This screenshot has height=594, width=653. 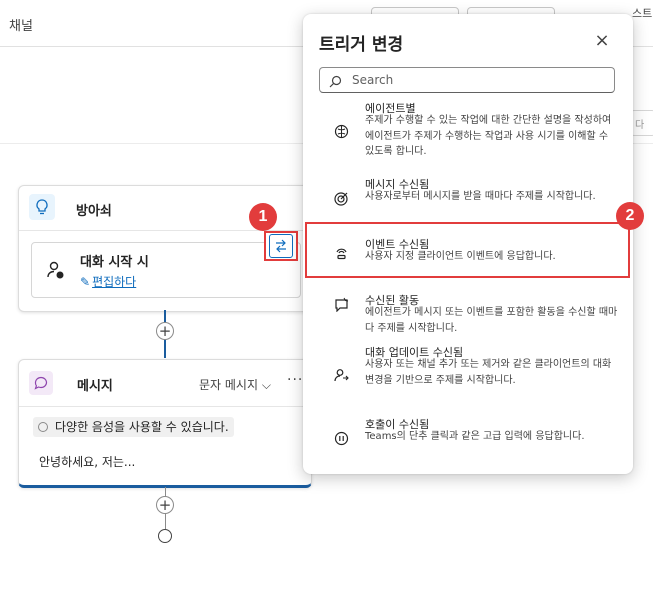 What do you see at coordinates (475, 436) in the screenshot?
I see `trigger-option-desc: Teams의 단추 클릭과 같은 고급 입력에 응답합니다.` at bounding box center [475, 436].